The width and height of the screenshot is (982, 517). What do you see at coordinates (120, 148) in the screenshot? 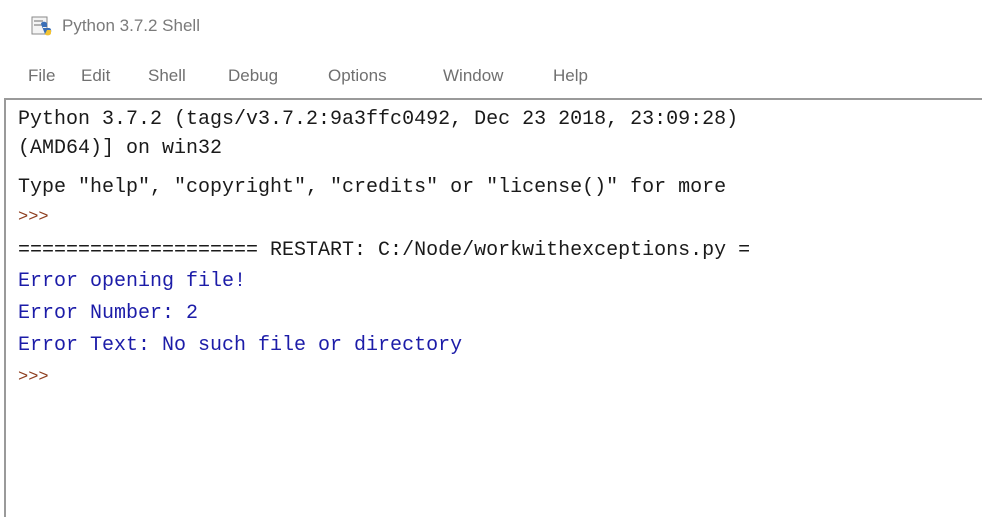
I see `platform-line: (AMD64)] on win32` at bounding box center [120, 148].